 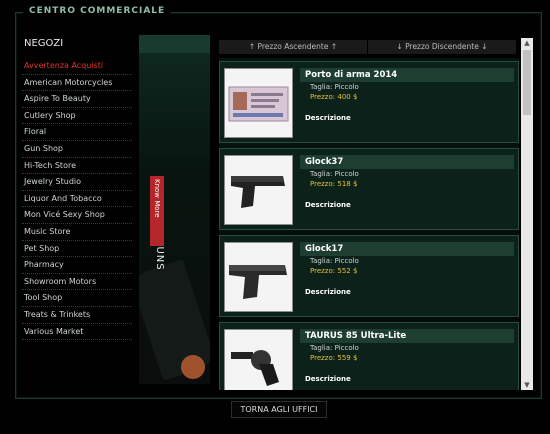 What do you see at coordinates (44, 43) in the screenshot?
I see `sidebar-title: NEGOZI` at bounding box center [44, 43].